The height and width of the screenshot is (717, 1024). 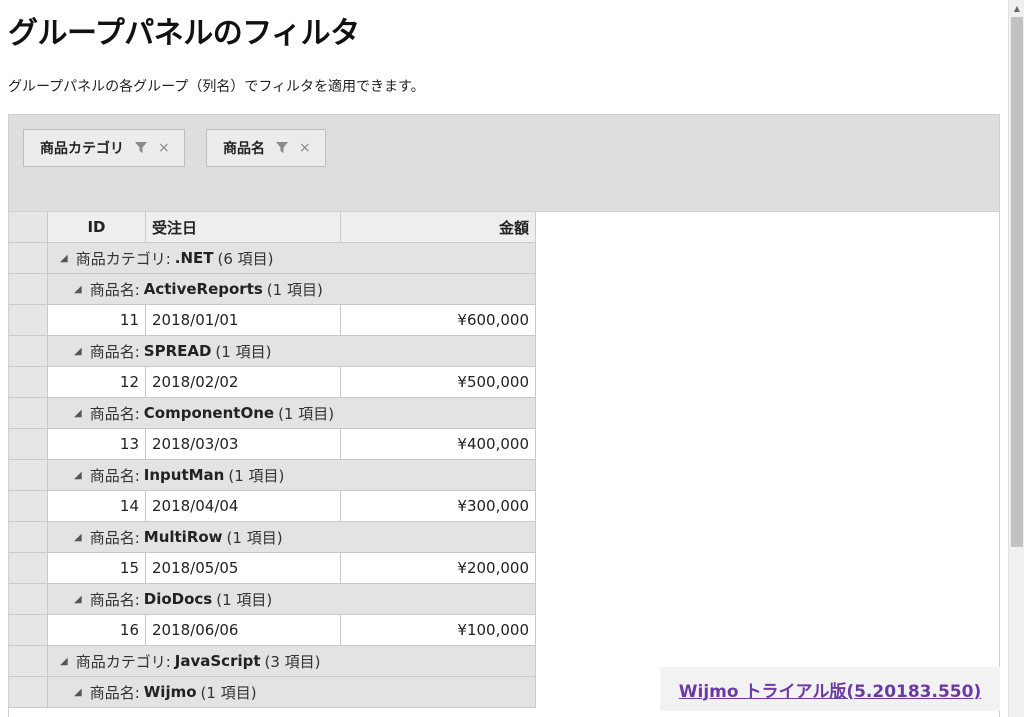 I want to click on group-chip-product-name: 商品名 ×, so click(x=266, y=148).